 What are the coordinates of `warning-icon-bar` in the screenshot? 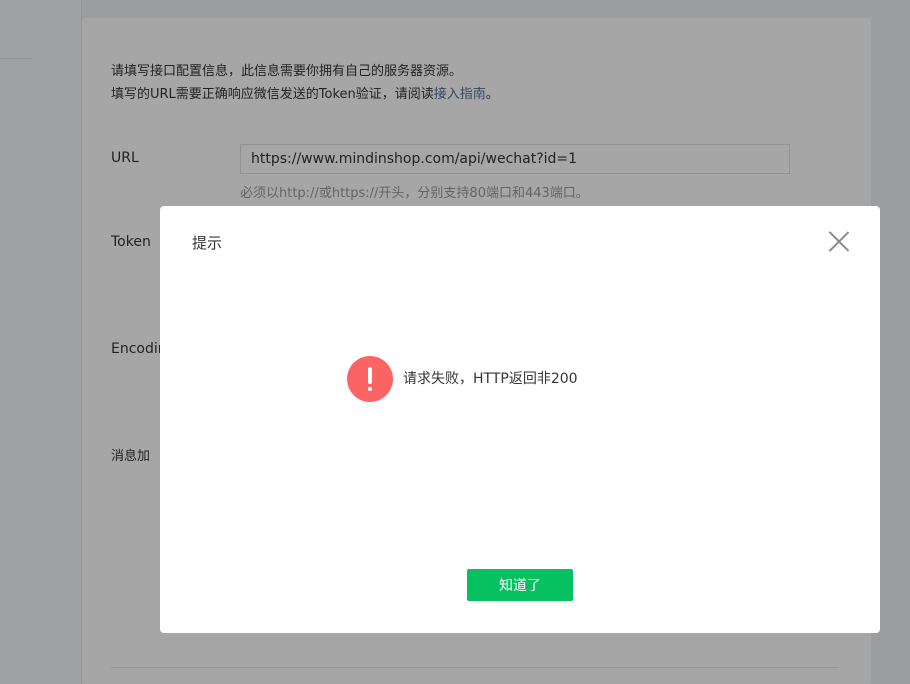 It's located at (370, 375).